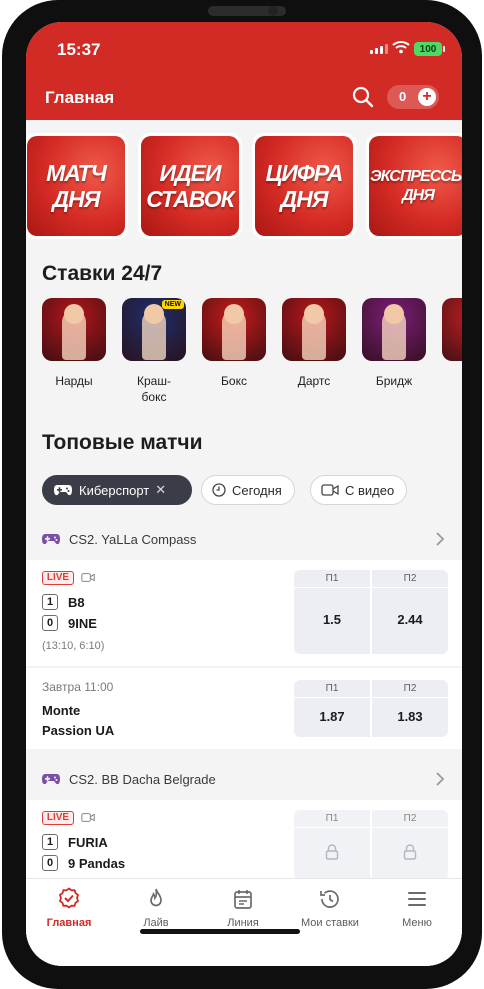  What do you see at coordinates (410, 845) in the screenshot?
I see `odd-p2-button: П2` at bounding box center [410, 845].